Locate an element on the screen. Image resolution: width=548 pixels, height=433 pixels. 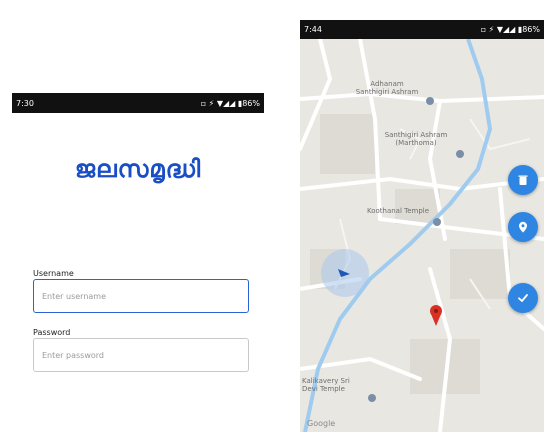
trash-icon is located at coordinates (523, 180).